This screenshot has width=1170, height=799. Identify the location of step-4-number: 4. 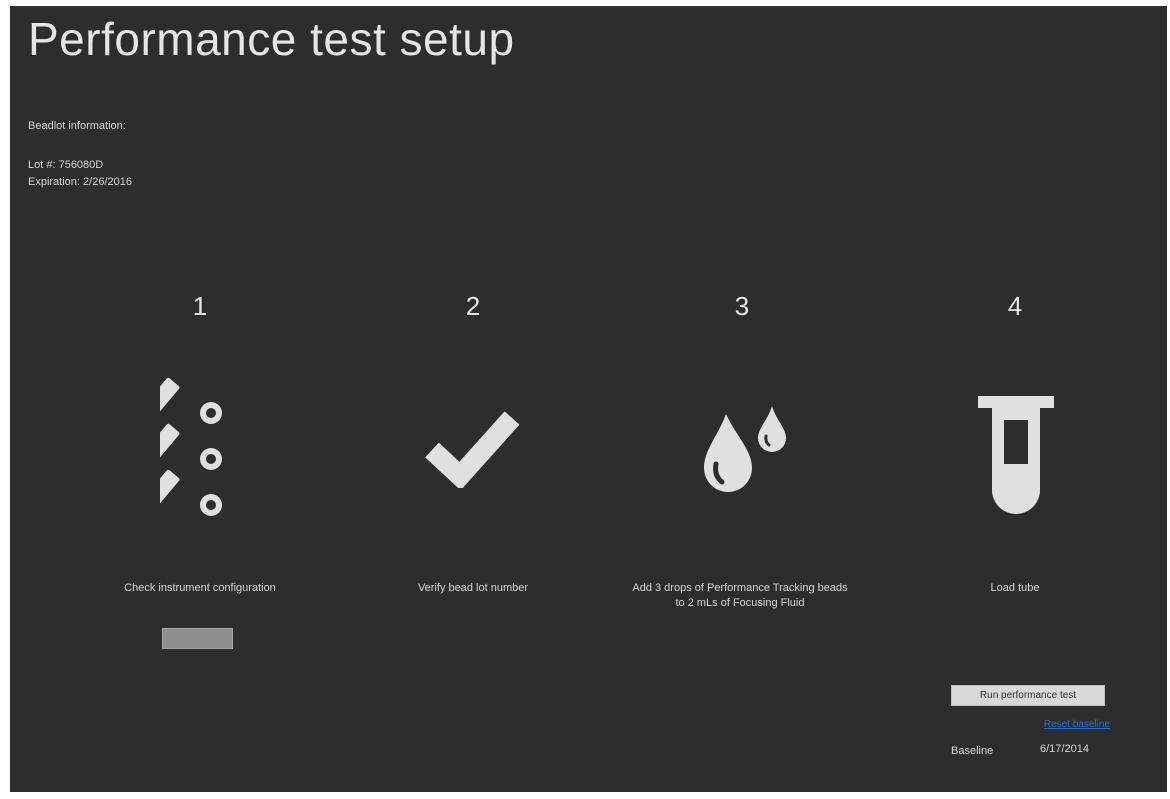
(1015, 306).